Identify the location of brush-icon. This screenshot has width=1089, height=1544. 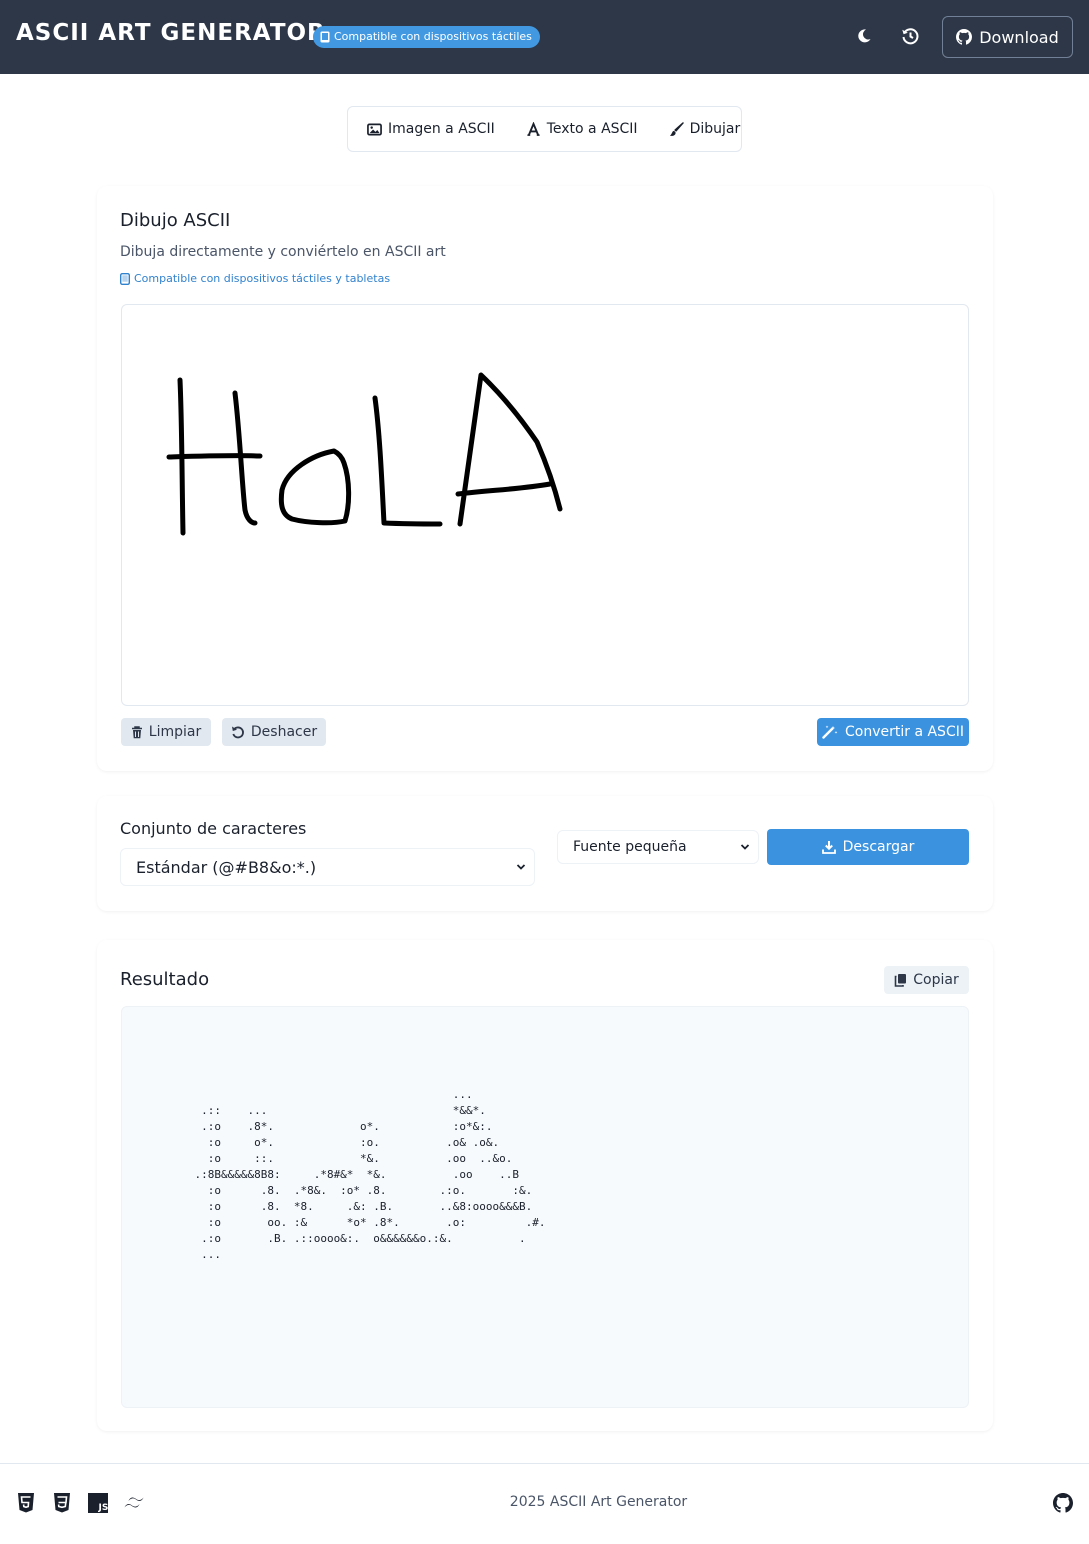
(676, 128).